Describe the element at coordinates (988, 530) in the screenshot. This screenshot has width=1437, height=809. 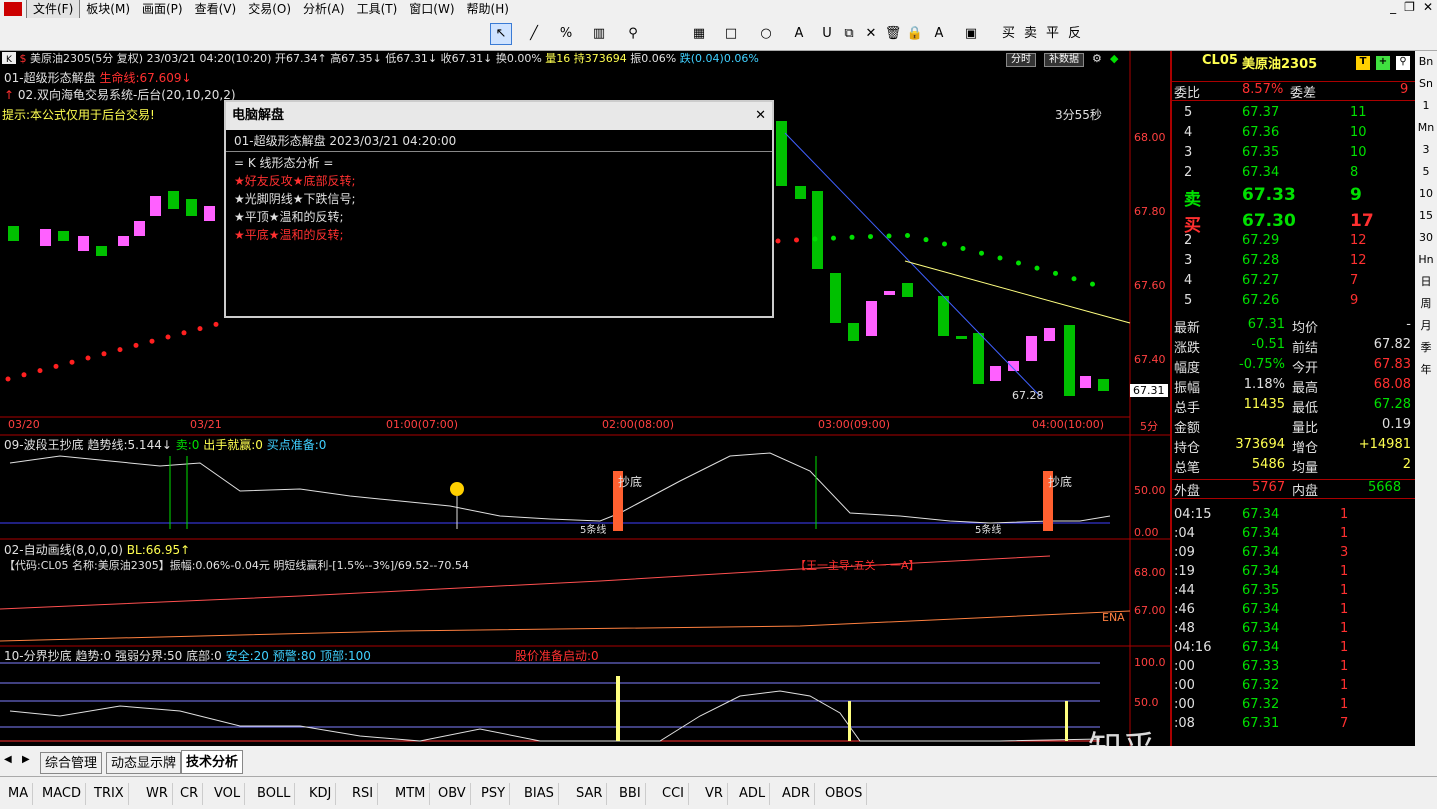
I see `line-label: 5条线` at that location.